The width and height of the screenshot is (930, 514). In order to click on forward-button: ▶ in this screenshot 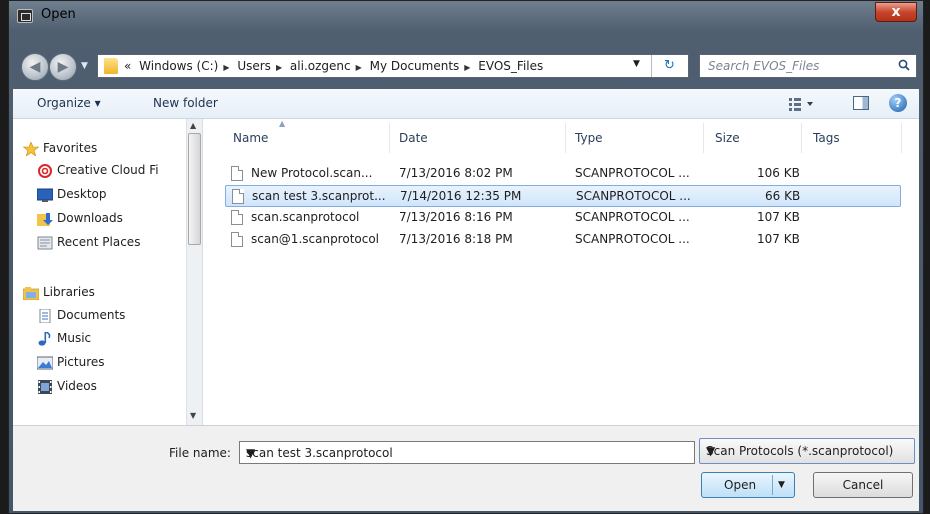, I will do `click(63, 67)`.